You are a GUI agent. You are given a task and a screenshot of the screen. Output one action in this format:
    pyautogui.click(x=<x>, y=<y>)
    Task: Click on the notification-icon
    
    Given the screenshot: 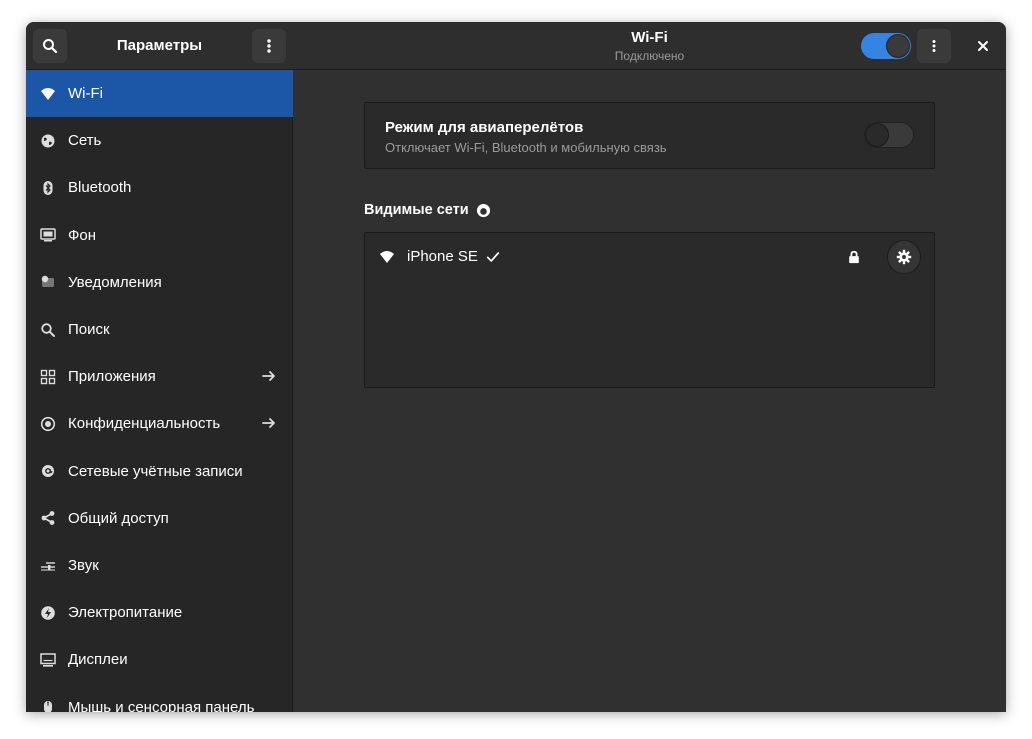 What is the action you would take?
    pyautogui.click(x=48, y=282)
    